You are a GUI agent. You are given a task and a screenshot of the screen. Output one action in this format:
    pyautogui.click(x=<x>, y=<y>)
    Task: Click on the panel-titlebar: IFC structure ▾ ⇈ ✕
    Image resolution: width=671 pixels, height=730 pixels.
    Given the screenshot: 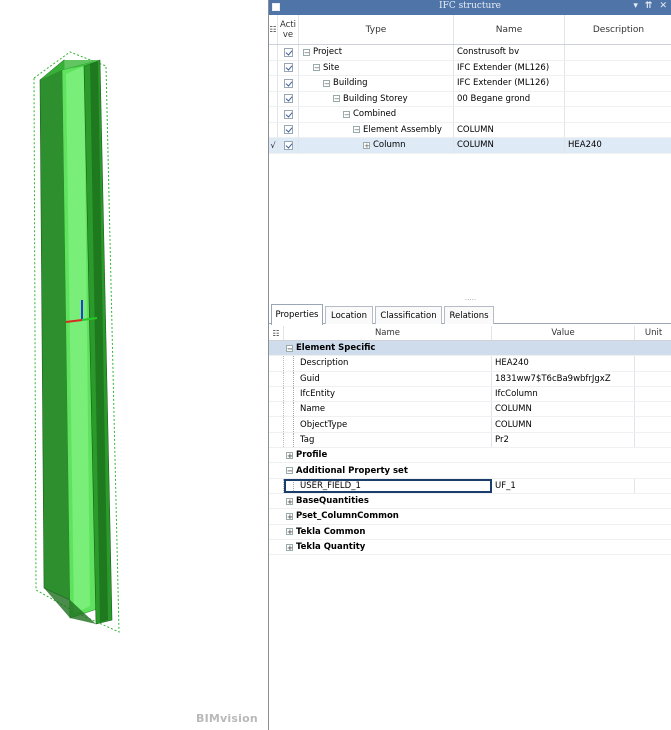 What is the action you would take?
    pyautogui.click(x=470, y=7)
    